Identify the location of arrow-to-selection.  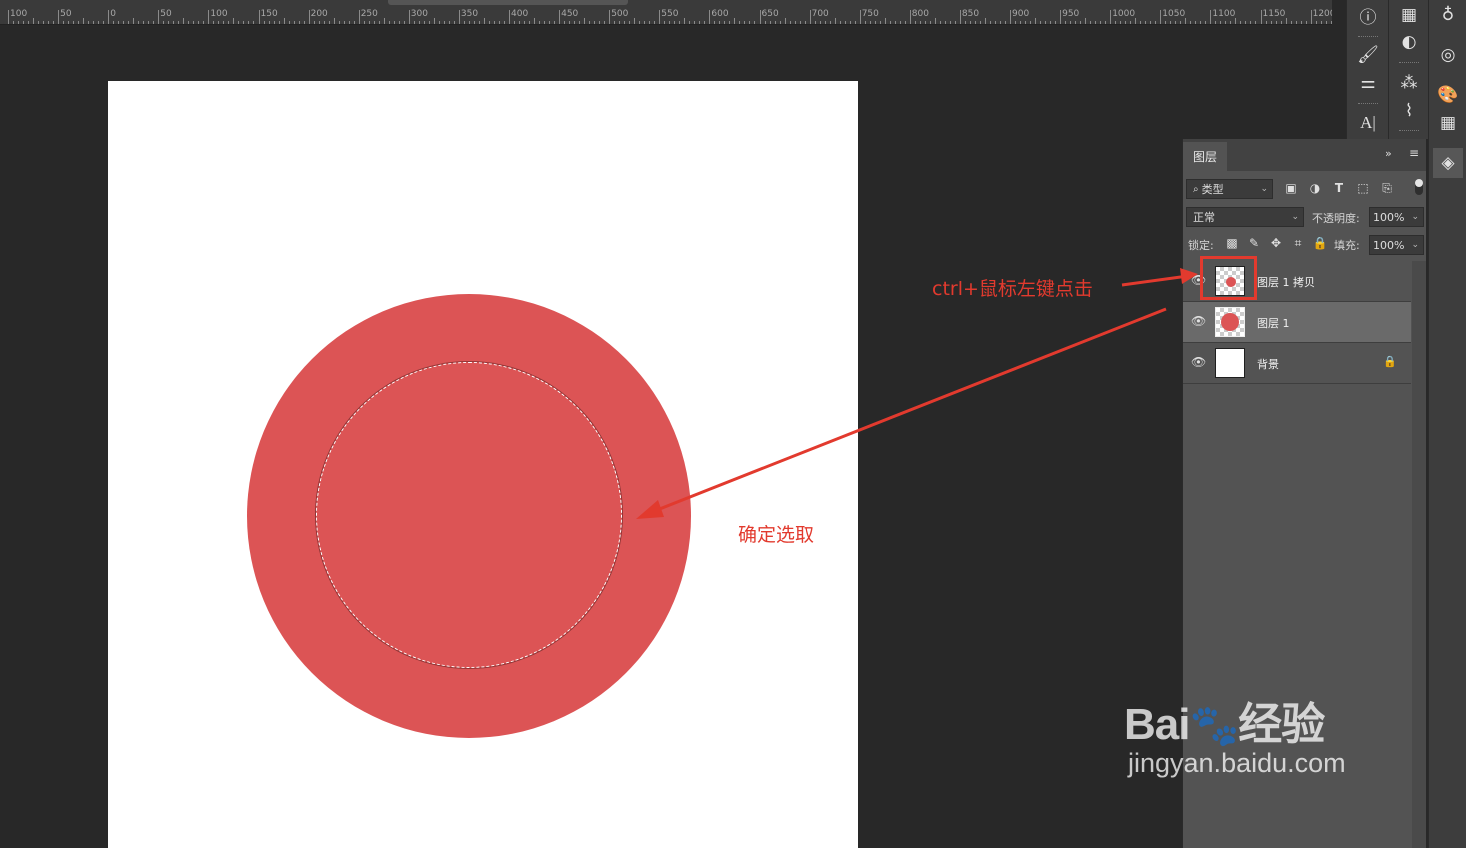
(909, 410).